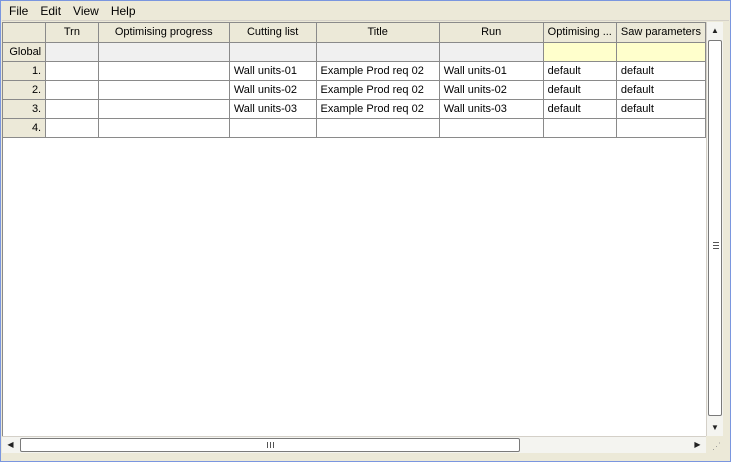  Describe the element at coordinates (580, 128) in the screenshot. I see `optimising-cell` at that location.